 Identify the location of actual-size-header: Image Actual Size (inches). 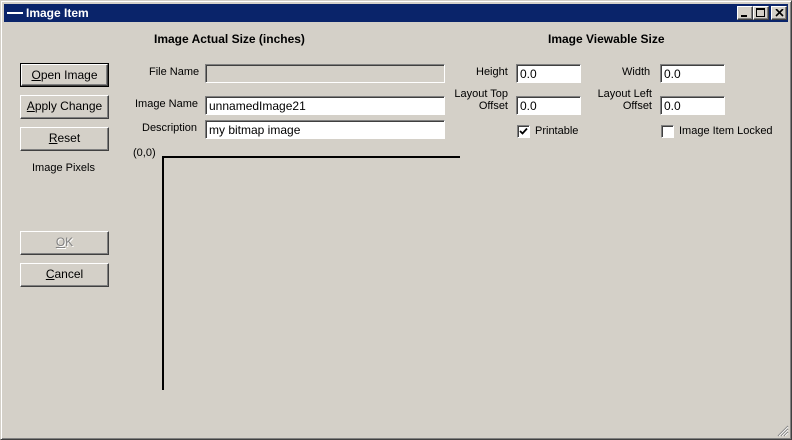
(229, 39).